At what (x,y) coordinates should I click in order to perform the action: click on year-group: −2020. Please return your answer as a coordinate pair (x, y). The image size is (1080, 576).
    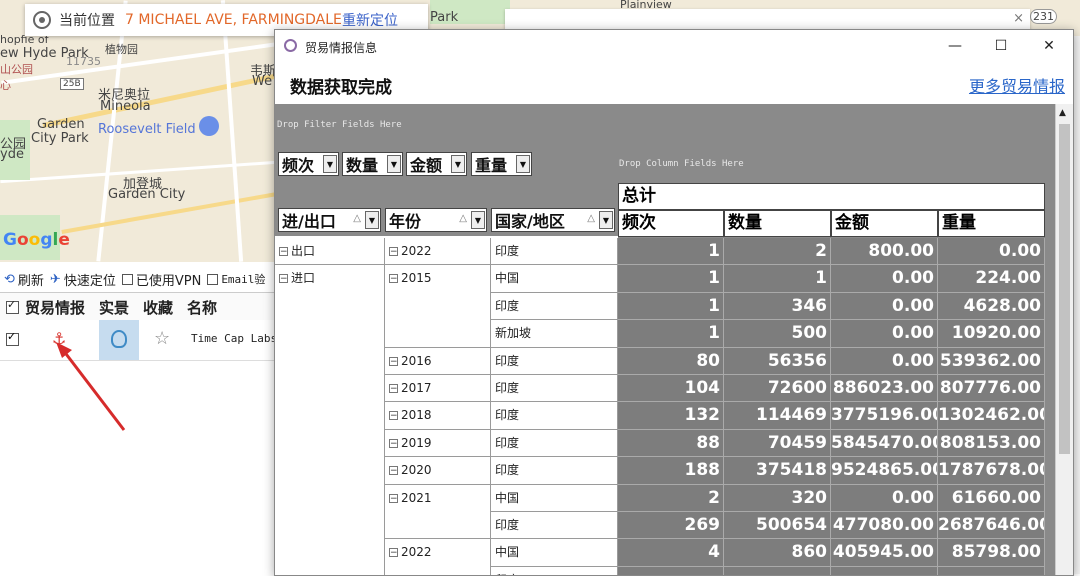
    Looking at the image, I should click on (438, 471).